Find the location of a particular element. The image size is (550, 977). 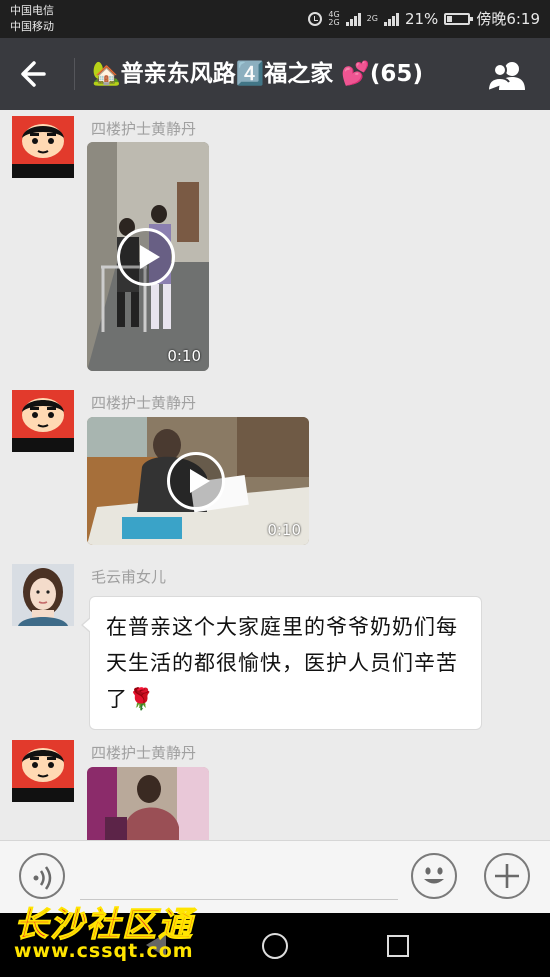

nav-home-icon is located at coordinates (275, 946).